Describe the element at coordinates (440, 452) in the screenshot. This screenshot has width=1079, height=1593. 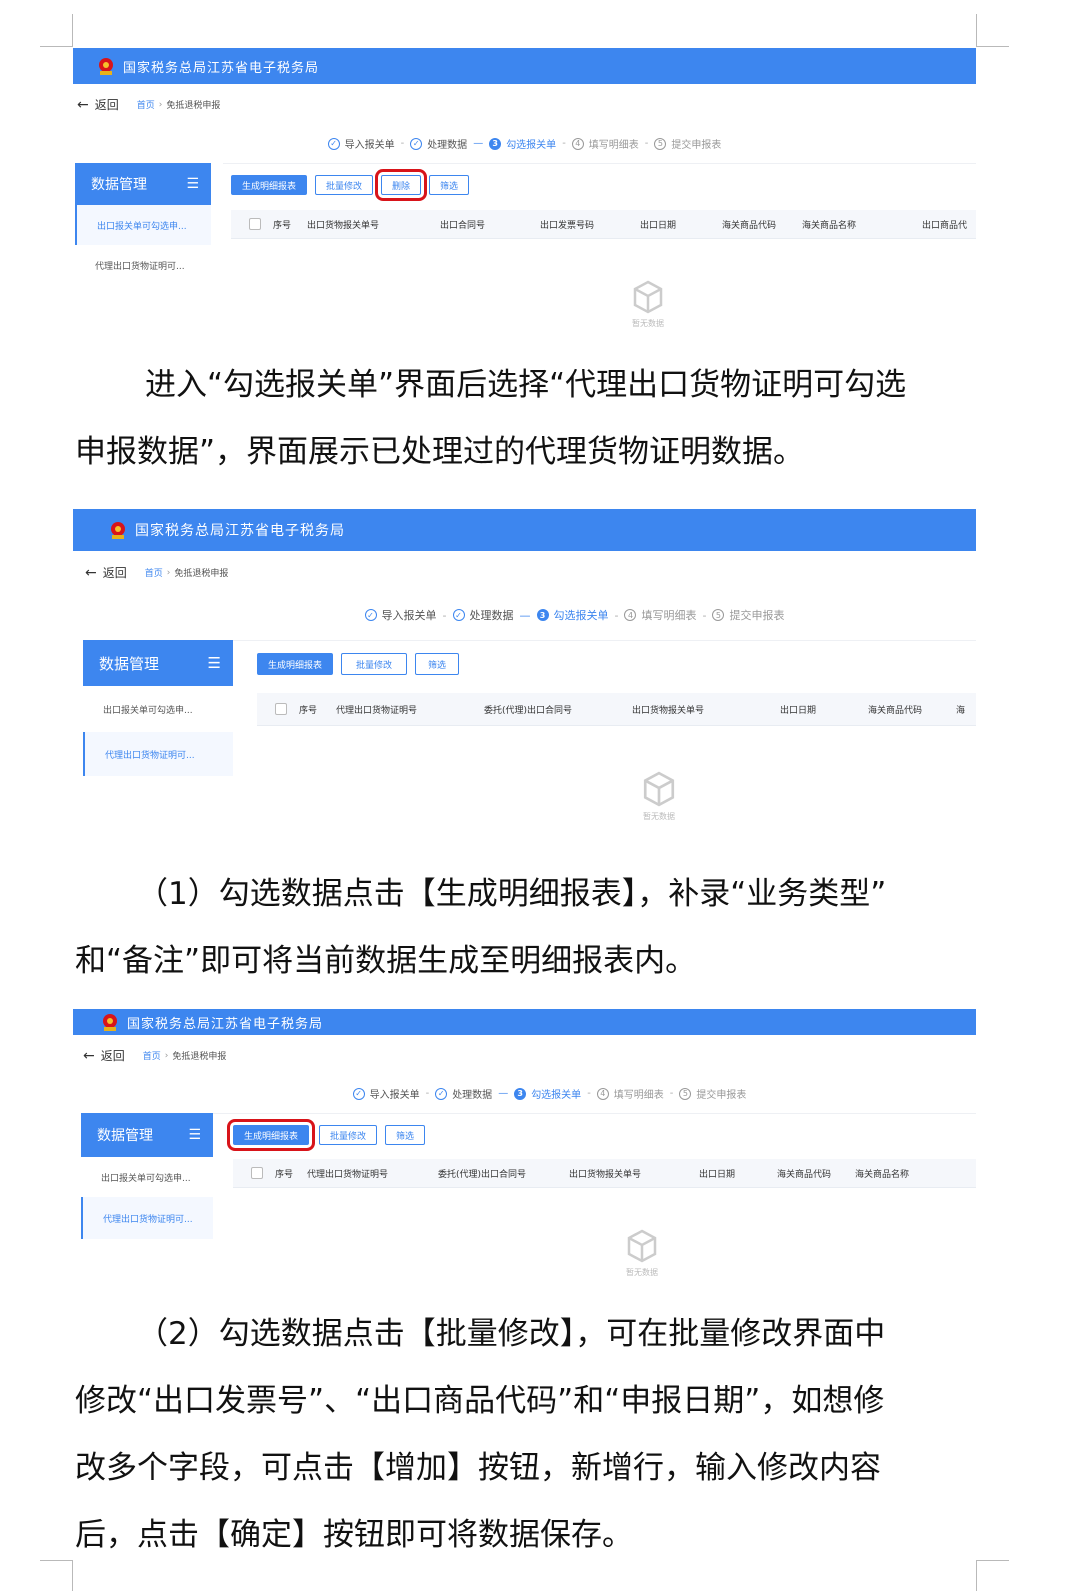
I see `paragraph-line: 申报数据”，界面展示已处理过的代理货物证明数据。` at that location.